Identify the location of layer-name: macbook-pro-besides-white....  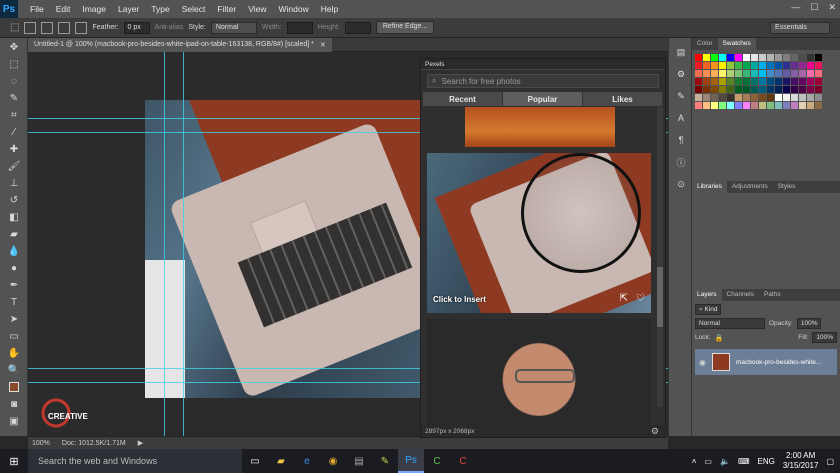
(778, 362).